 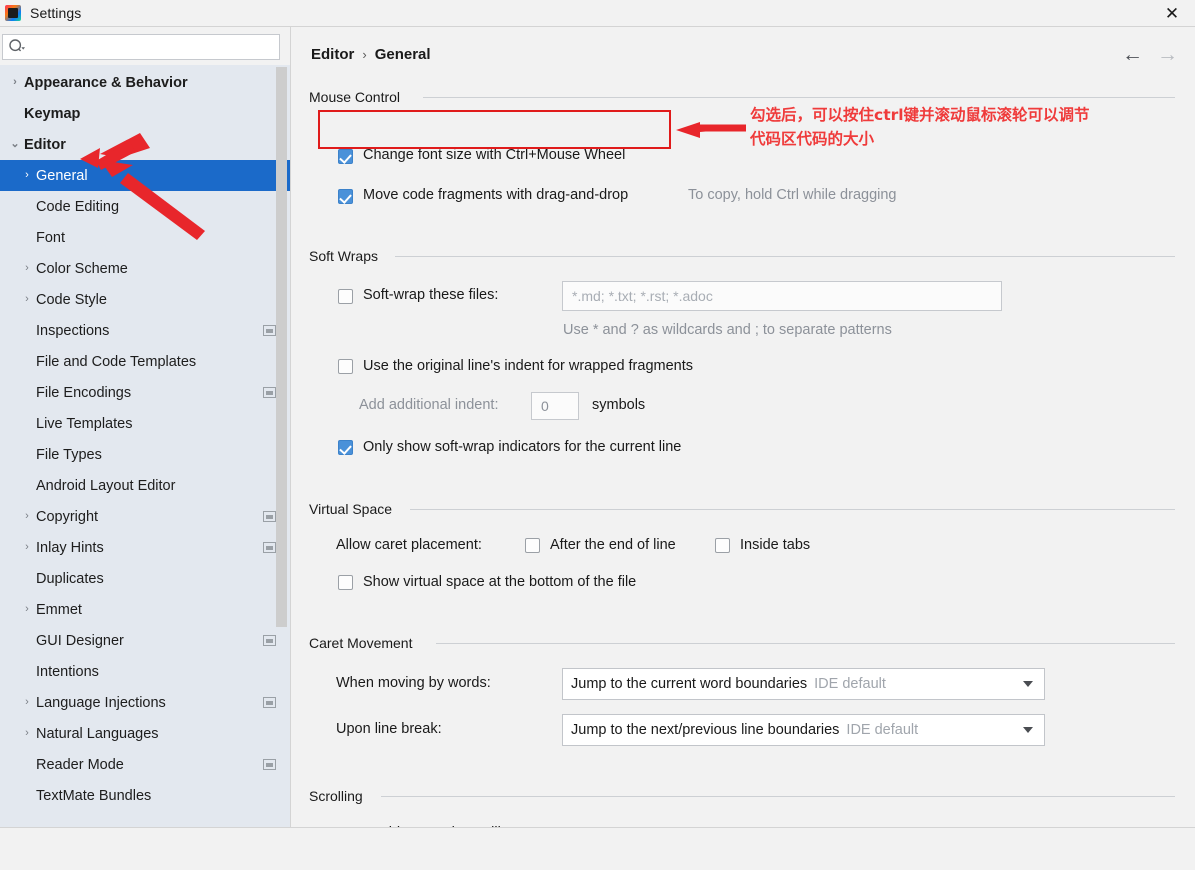 I want to click on sidebar-item-intentions: ›Intentions, so click(x=145, y=671).